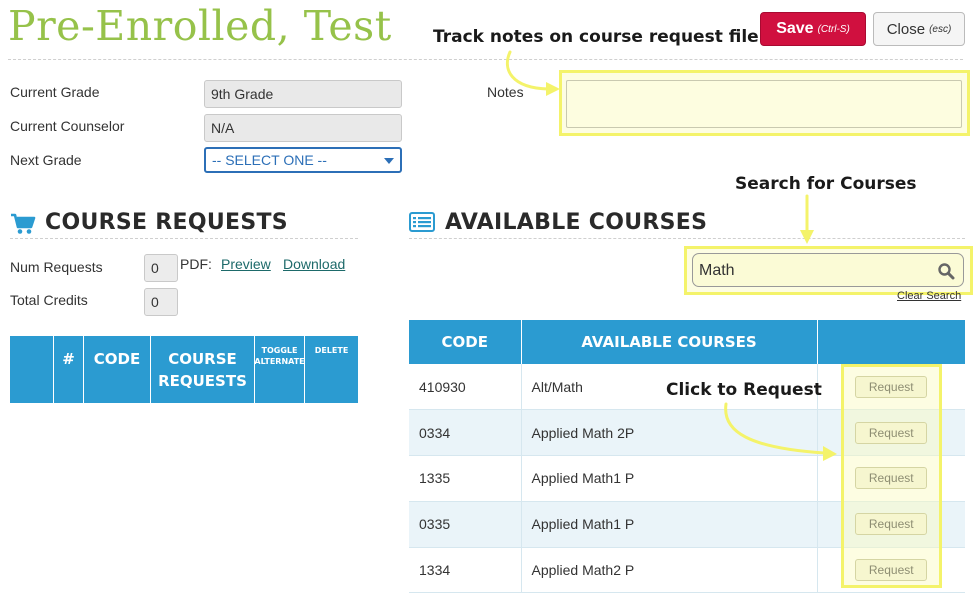  What do you see at coordinates (49, 300) in the screenshot?
I see `total-credits-label: Total Credits` at bounding box center [49, 300].